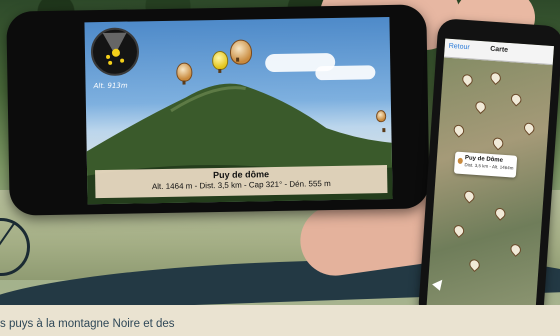  Describe the element at coordinates (110, 86) in the screenshot. I see `altitude-label: Alt. 913m` at that location.